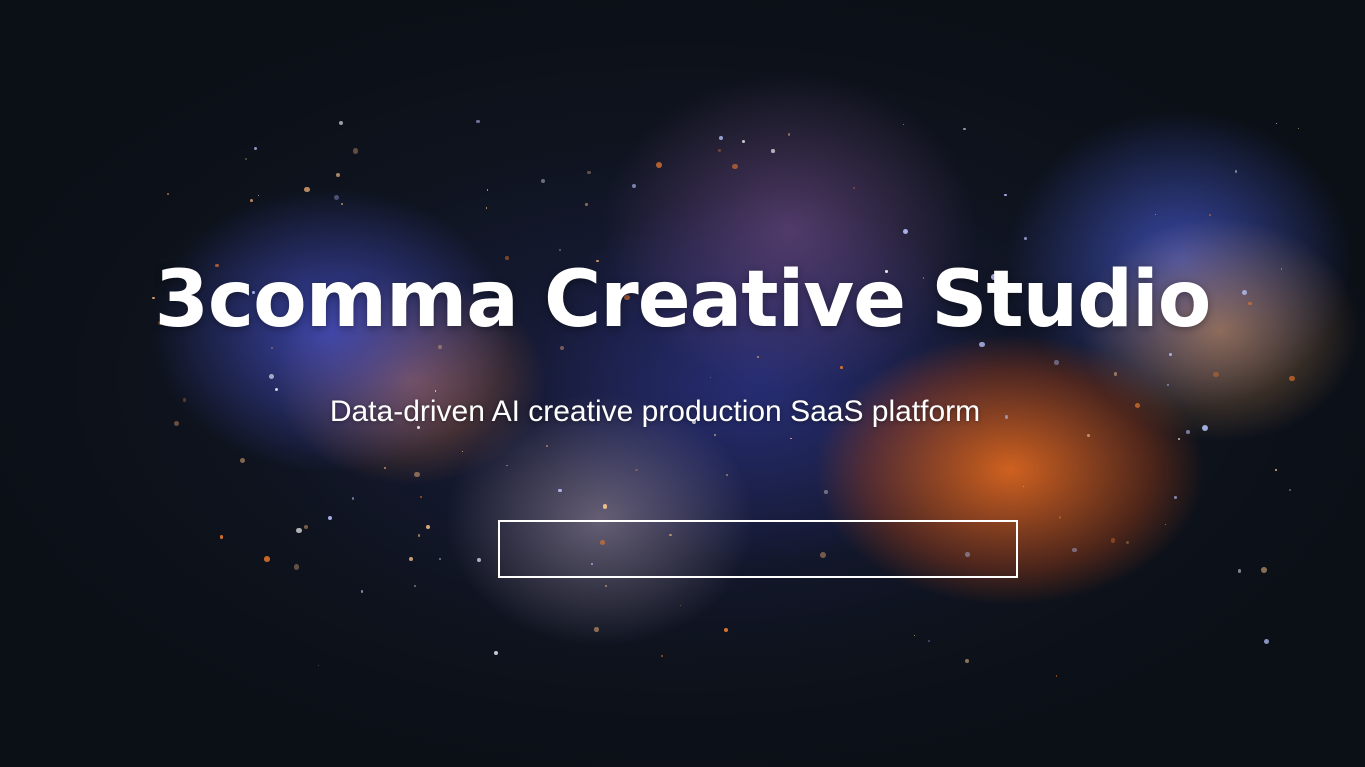  I want to click on cta-button, so click(758, 549).